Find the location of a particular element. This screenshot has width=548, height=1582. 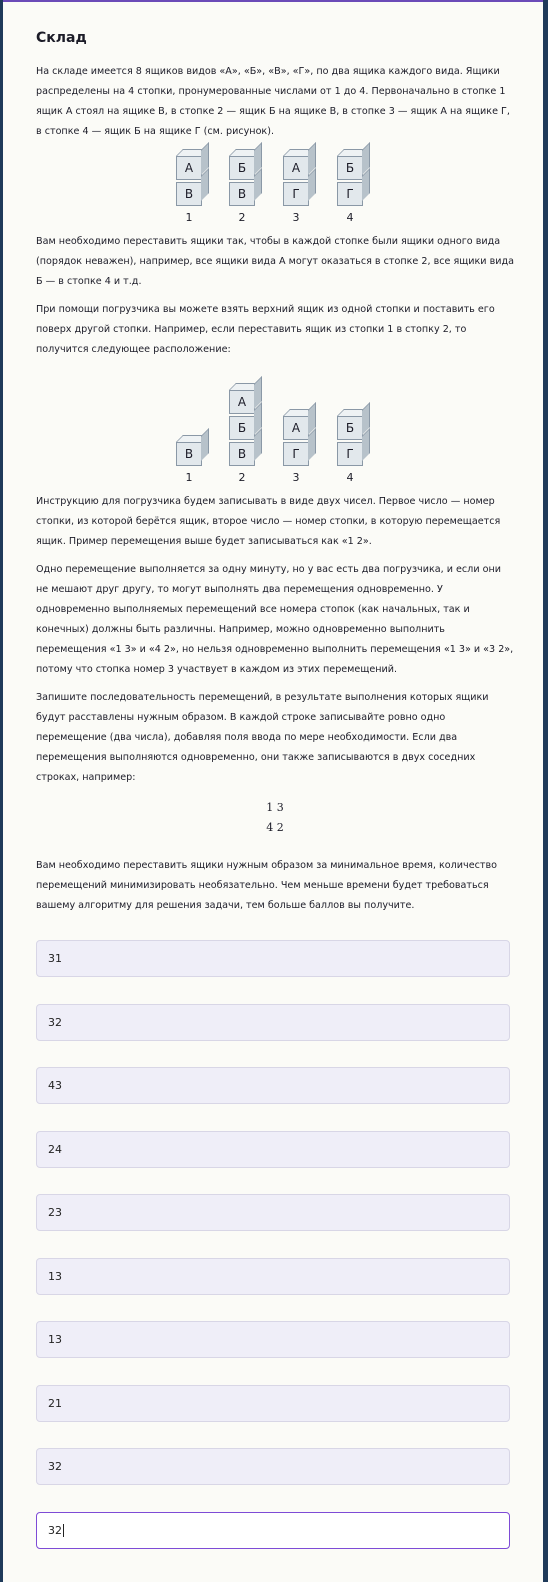

text-cursor is located at coordinates (63, 1530).